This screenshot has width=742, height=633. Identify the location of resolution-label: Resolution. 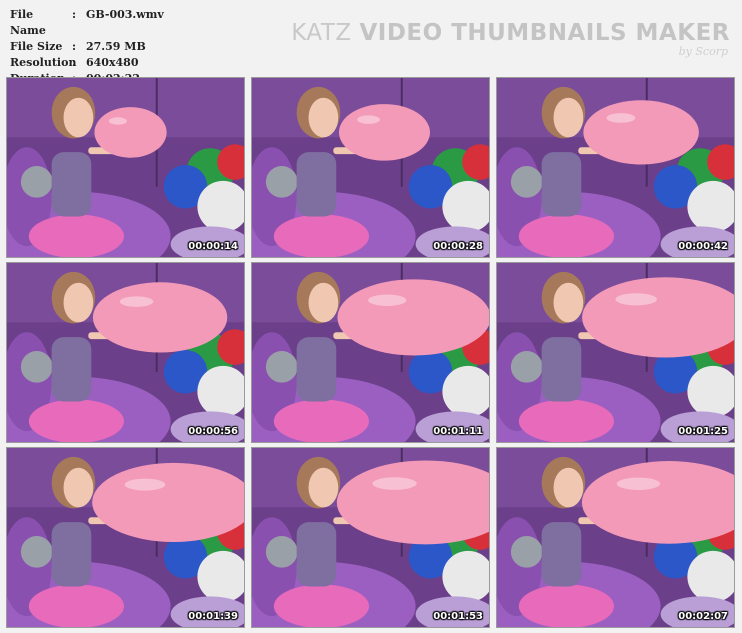
(43, 62).